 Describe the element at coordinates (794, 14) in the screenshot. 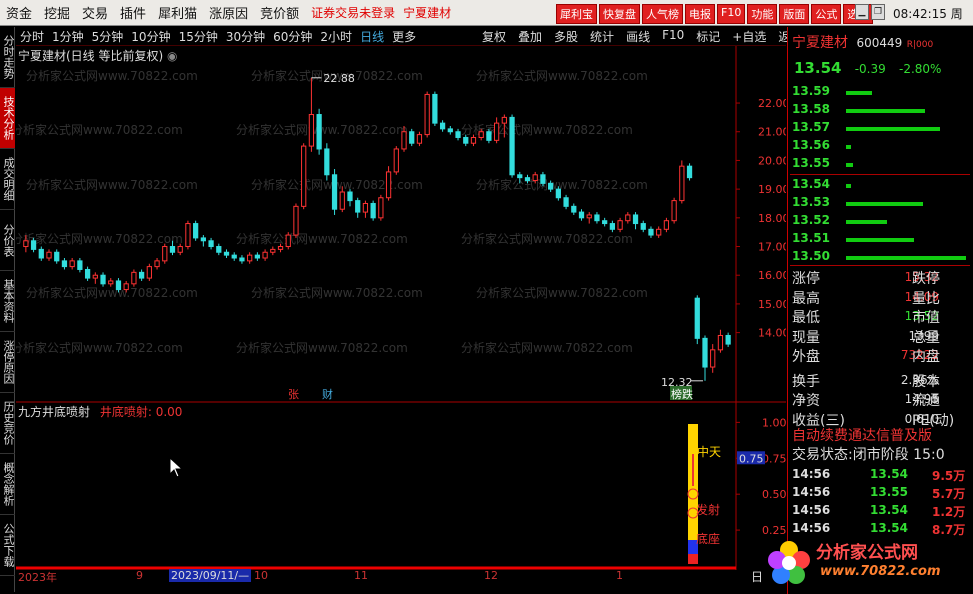

I see `banmian-button: 版面` at that location.